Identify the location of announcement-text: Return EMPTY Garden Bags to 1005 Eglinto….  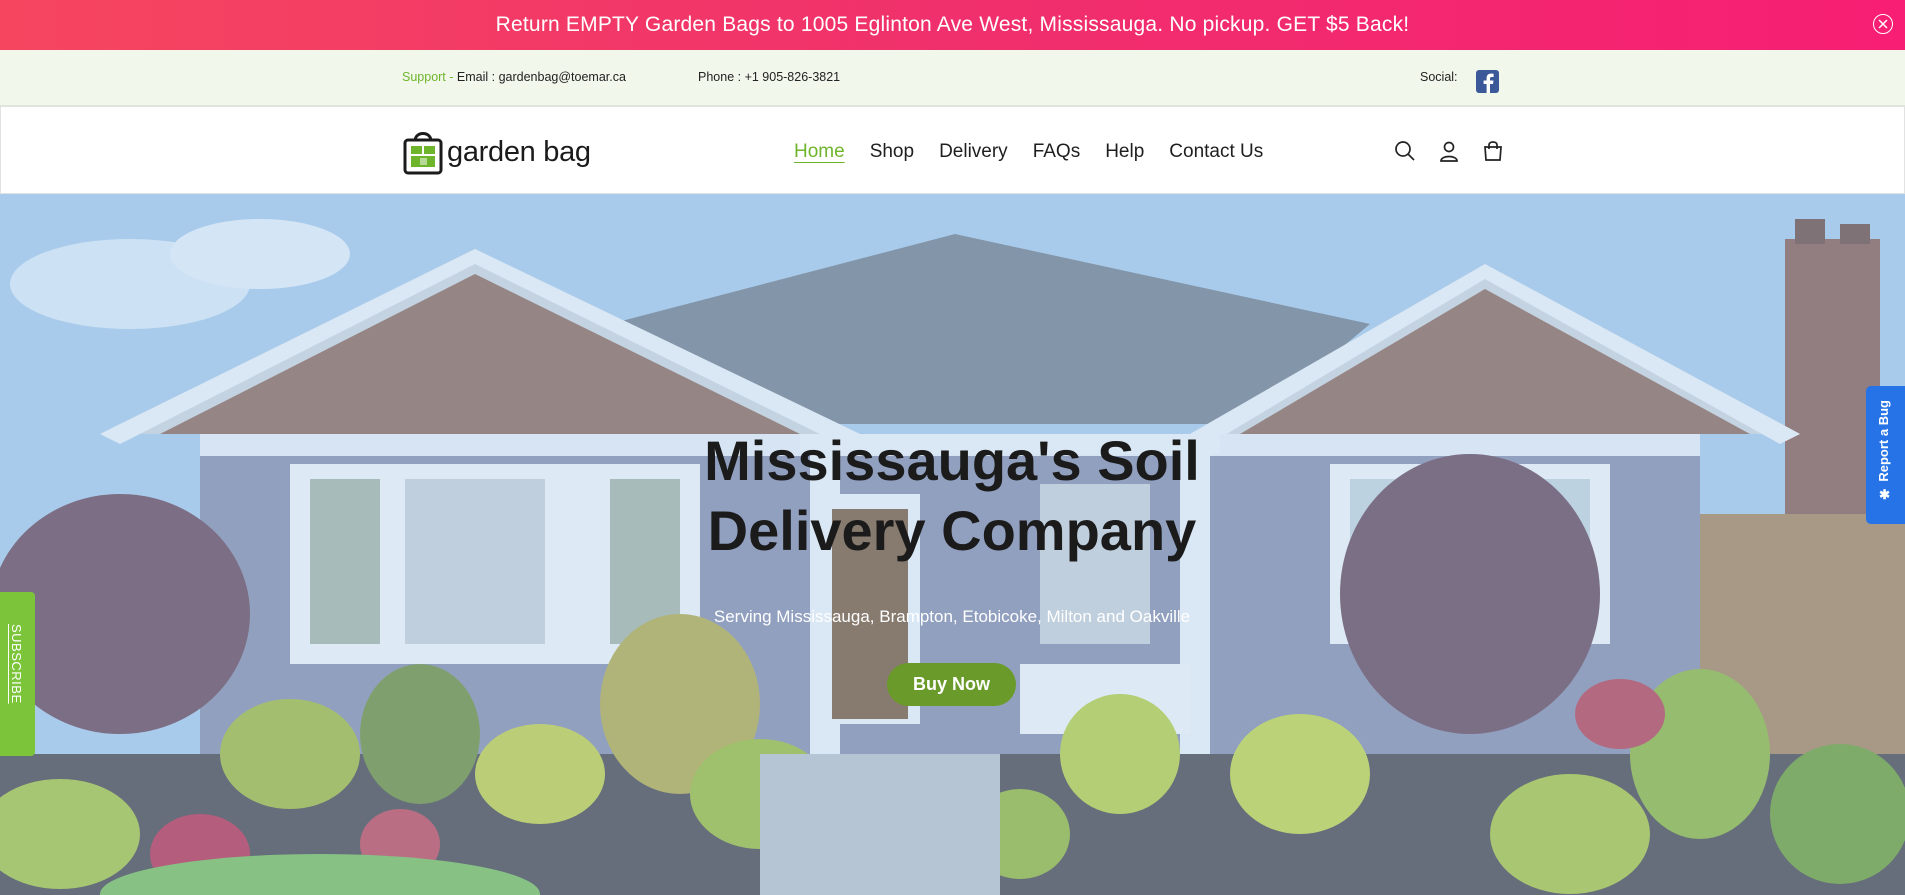
(952, 24).